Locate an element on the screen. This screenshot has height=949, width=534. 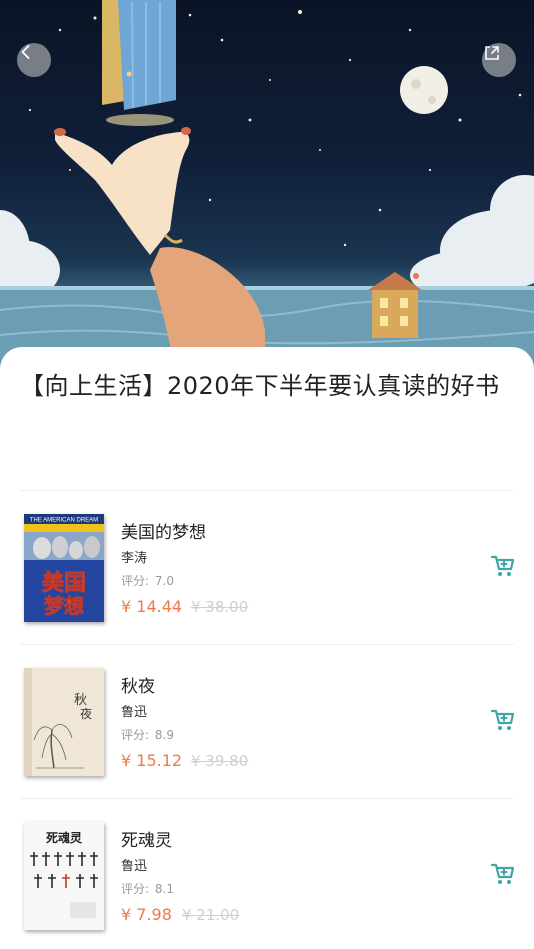
book-rating: 评分: 8.9 is located at coordinates (147, 734).